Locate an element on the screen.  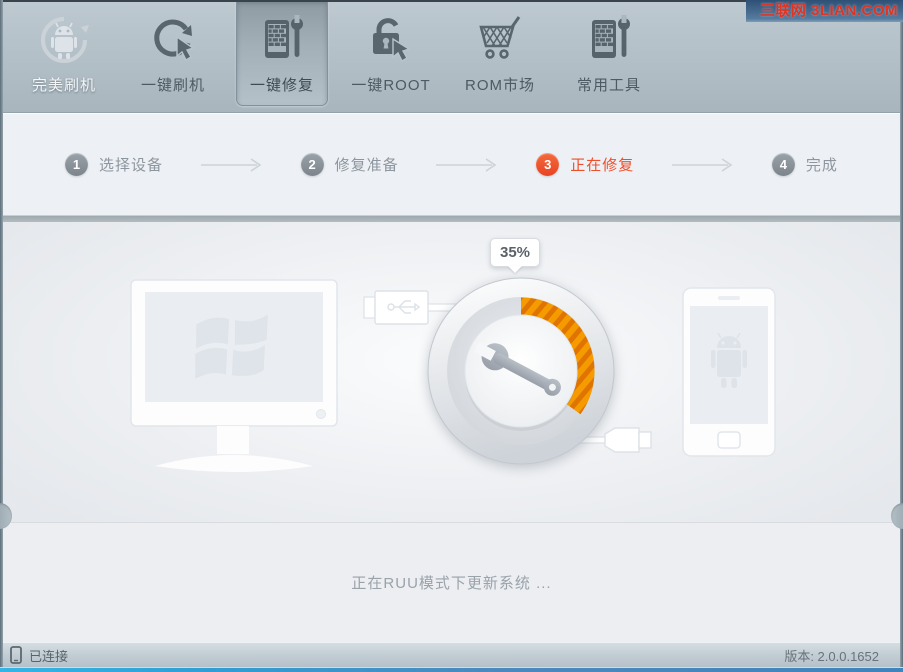
step-label: 完成 is located at coordinates (821, 165).